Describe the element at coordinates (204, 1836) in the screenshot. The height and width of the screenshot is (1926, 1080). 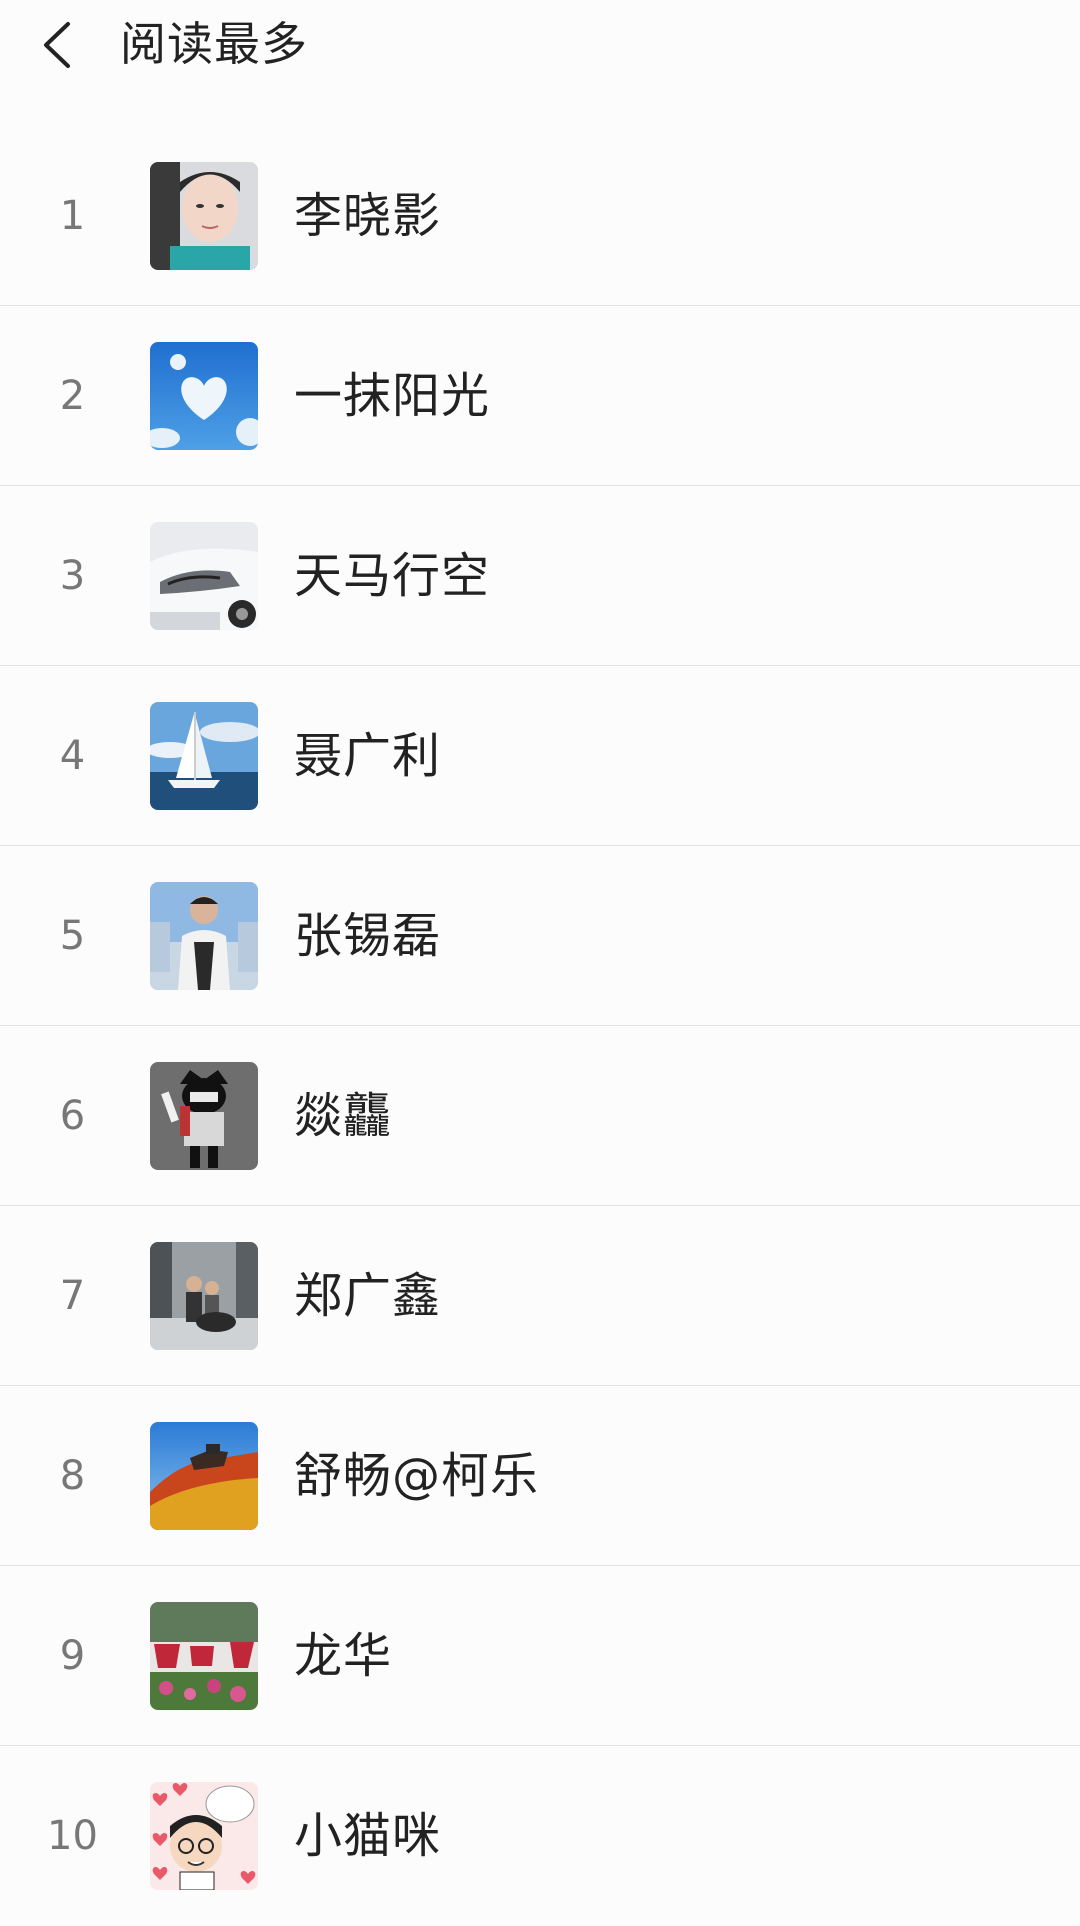
I see `cartoon-face-hearts-avatar` at that location.